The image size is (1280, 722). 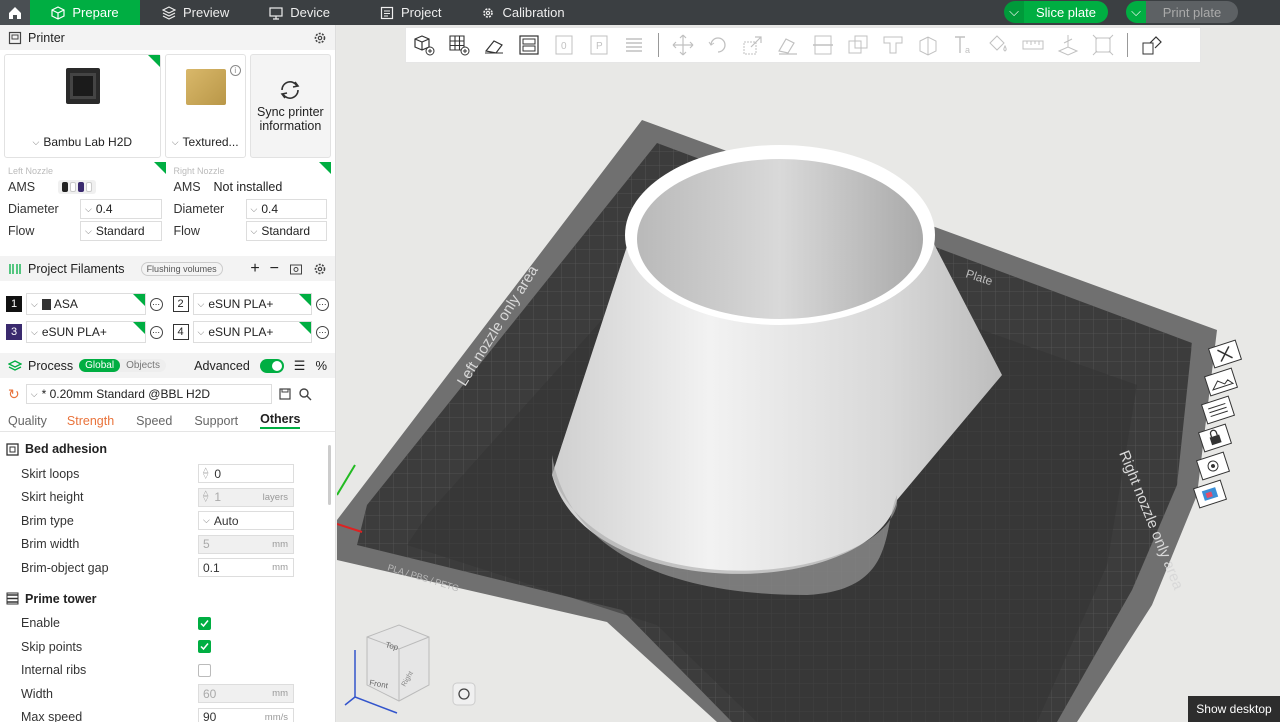 What do you see at coordinates (1225, 354) in the screenshot?
I see `close-plate-icon` at bounding box center [1225, 354].